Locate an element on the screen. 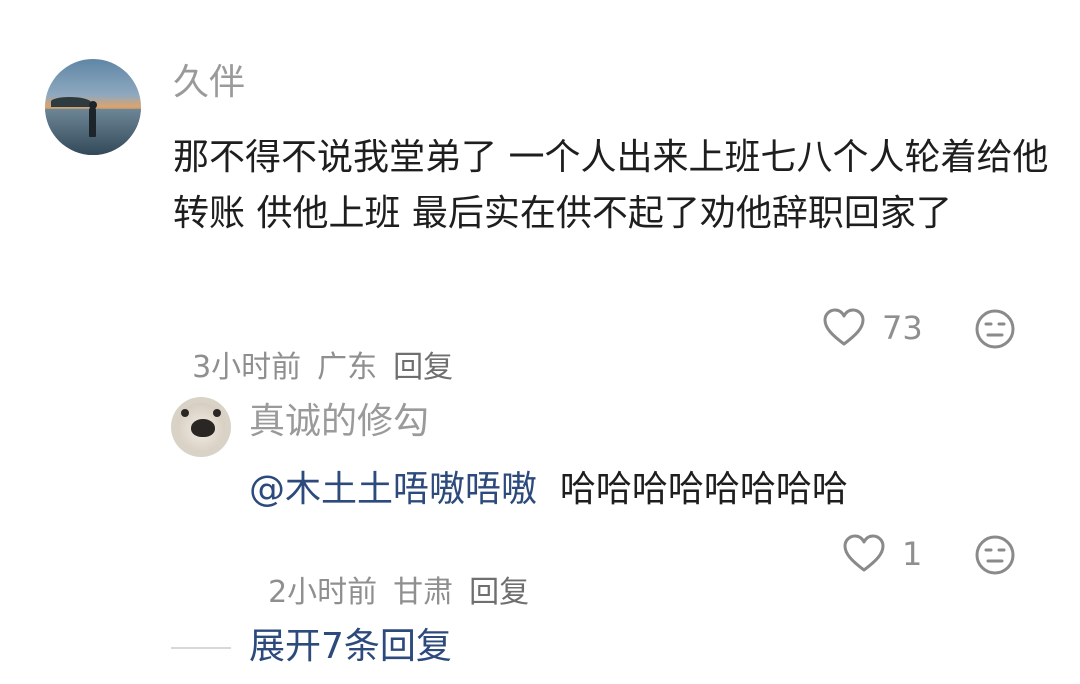  dog-eye-left is located at coordinates (185, 413).